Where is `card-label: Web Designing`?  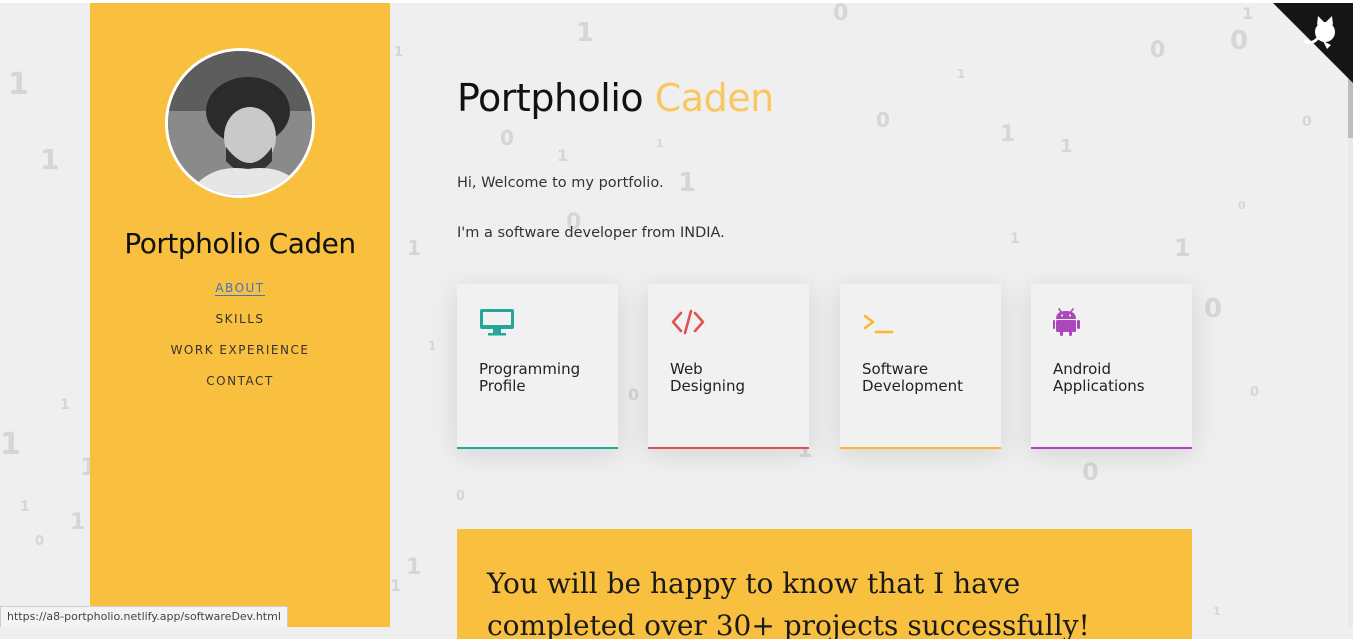
card-label: Web Designing is located at coordinates (735, 378).